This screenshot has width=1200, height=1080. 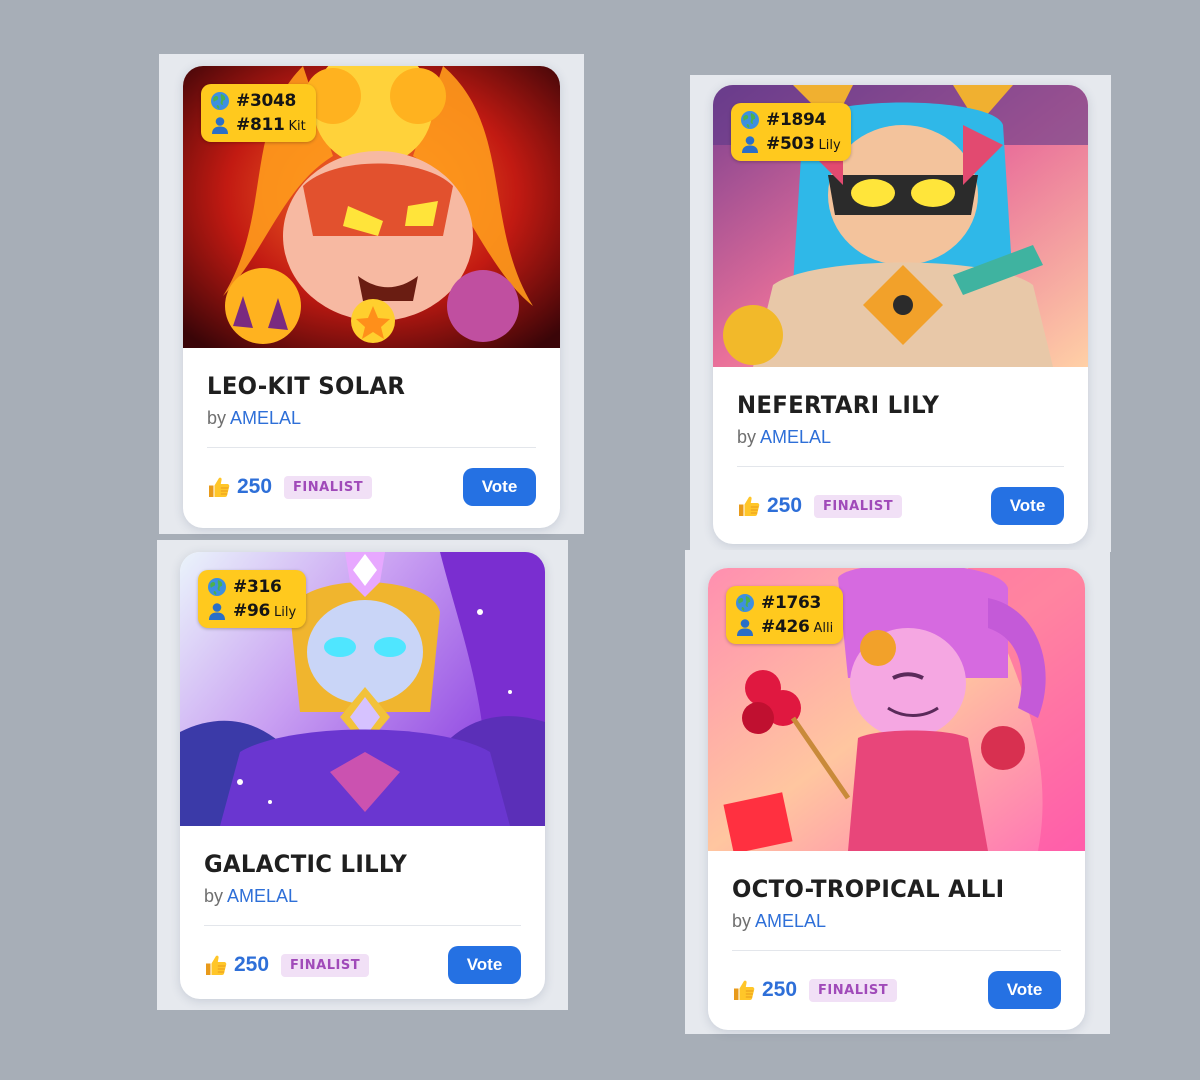 I want to click on brawler-rank: #96, so click(x=252, y=611).